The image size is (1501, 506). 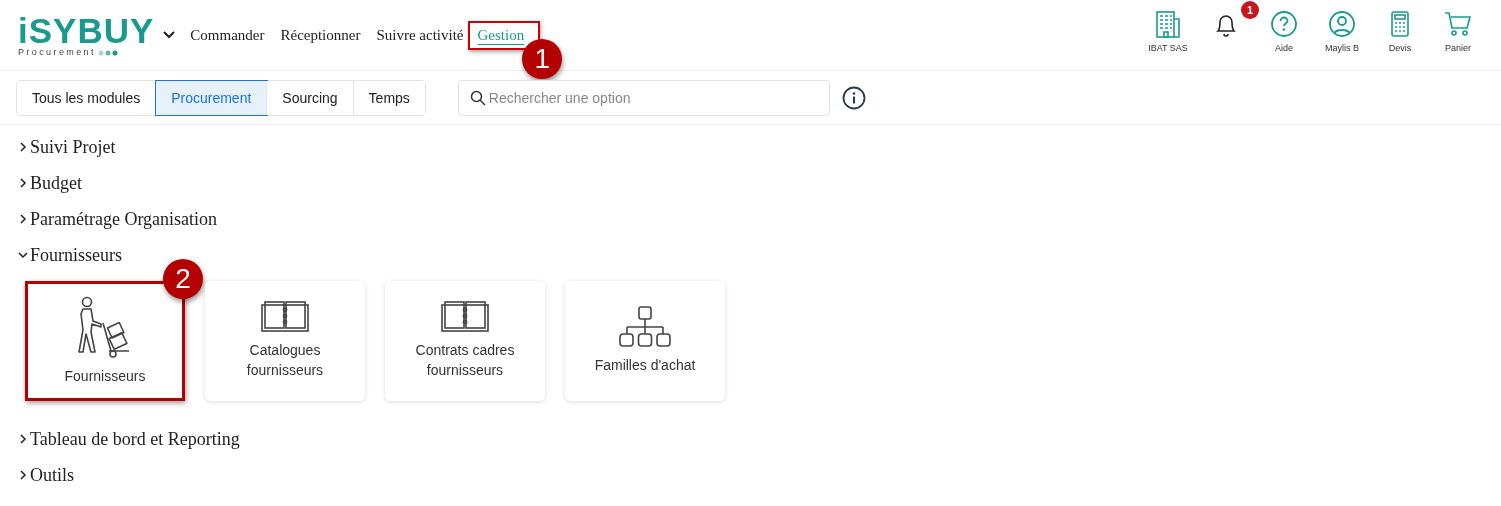 What do you see at coordinates (465, 360) in the screenshot?
I see `tile-label: Contrats cadres fournisseurs` at bounding box center [465, 360].